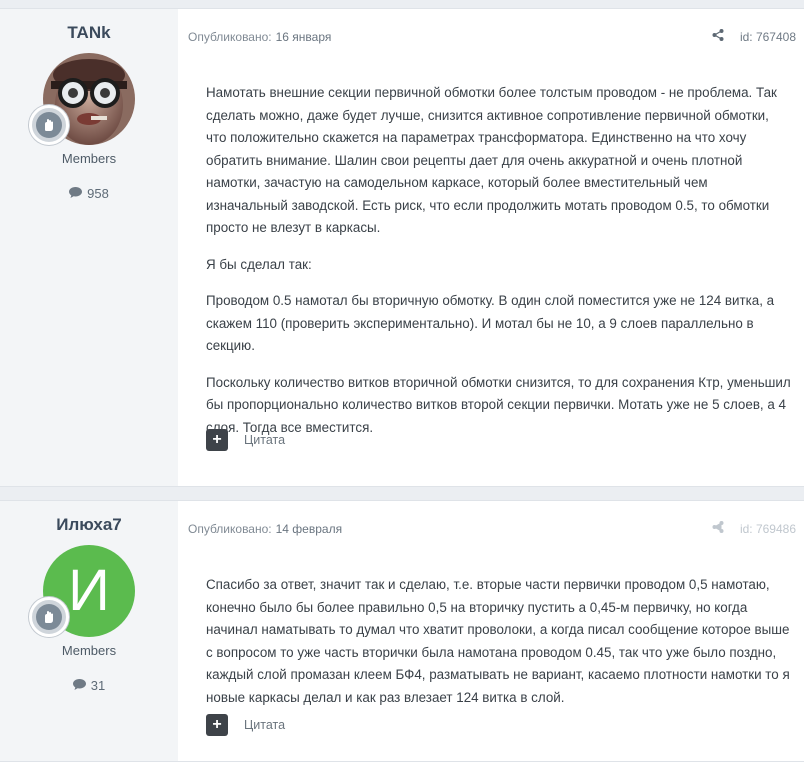  Describe the element at coordinates (89, 247) in the screenshot. I see `author-panel: TANk Members 958` at that location.